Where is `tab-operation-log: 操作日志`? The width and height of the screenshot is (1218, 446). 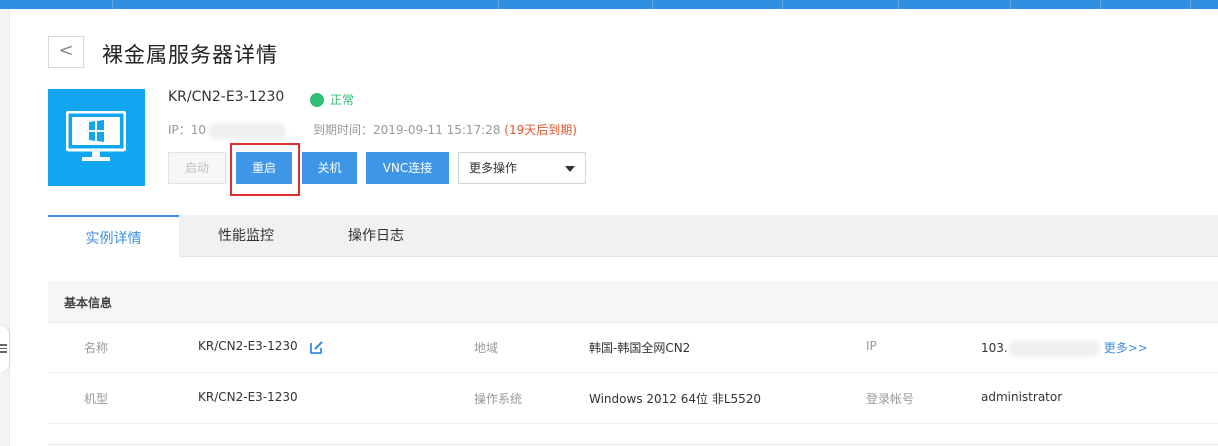 tab-operation-log: 操作日志 is located at coordinates (376, 235).